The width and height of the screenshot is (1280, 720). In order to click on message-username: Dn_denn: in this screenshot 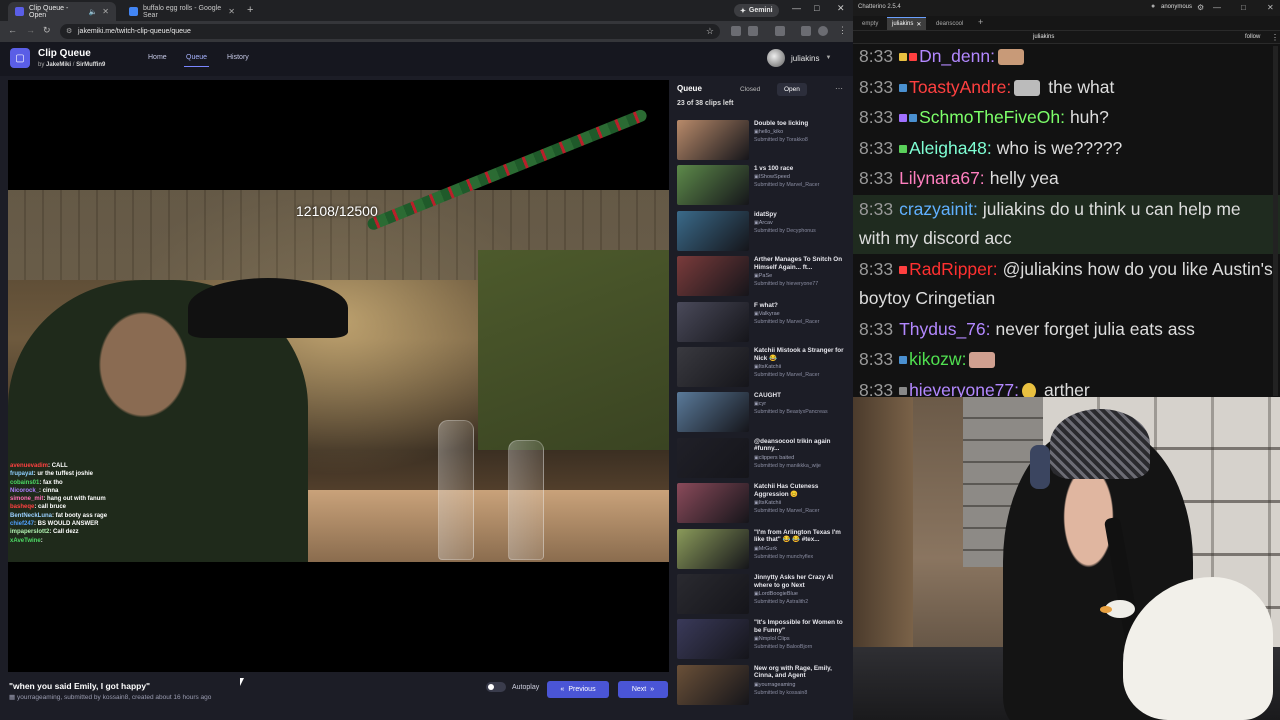, I will do `click(957, 56)`.